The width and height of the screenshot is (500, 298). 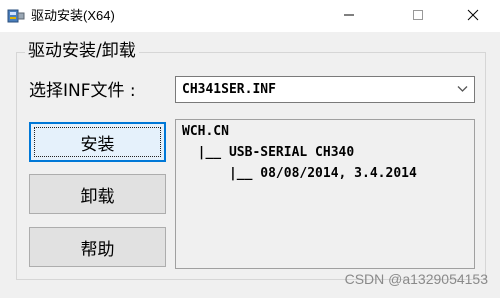 What do you see at coordinates (205, 131) in the screenshot?
I see `info-line: WCH.CN` at bounding box center [205, 131].